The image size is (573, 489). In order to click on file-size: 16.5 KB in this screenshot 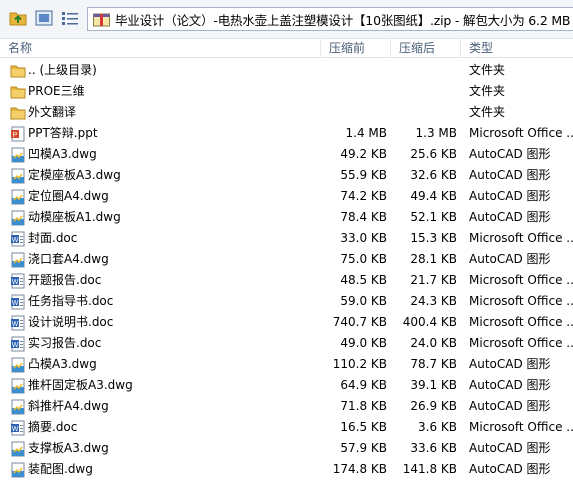, I will do `click(363, 427)`.